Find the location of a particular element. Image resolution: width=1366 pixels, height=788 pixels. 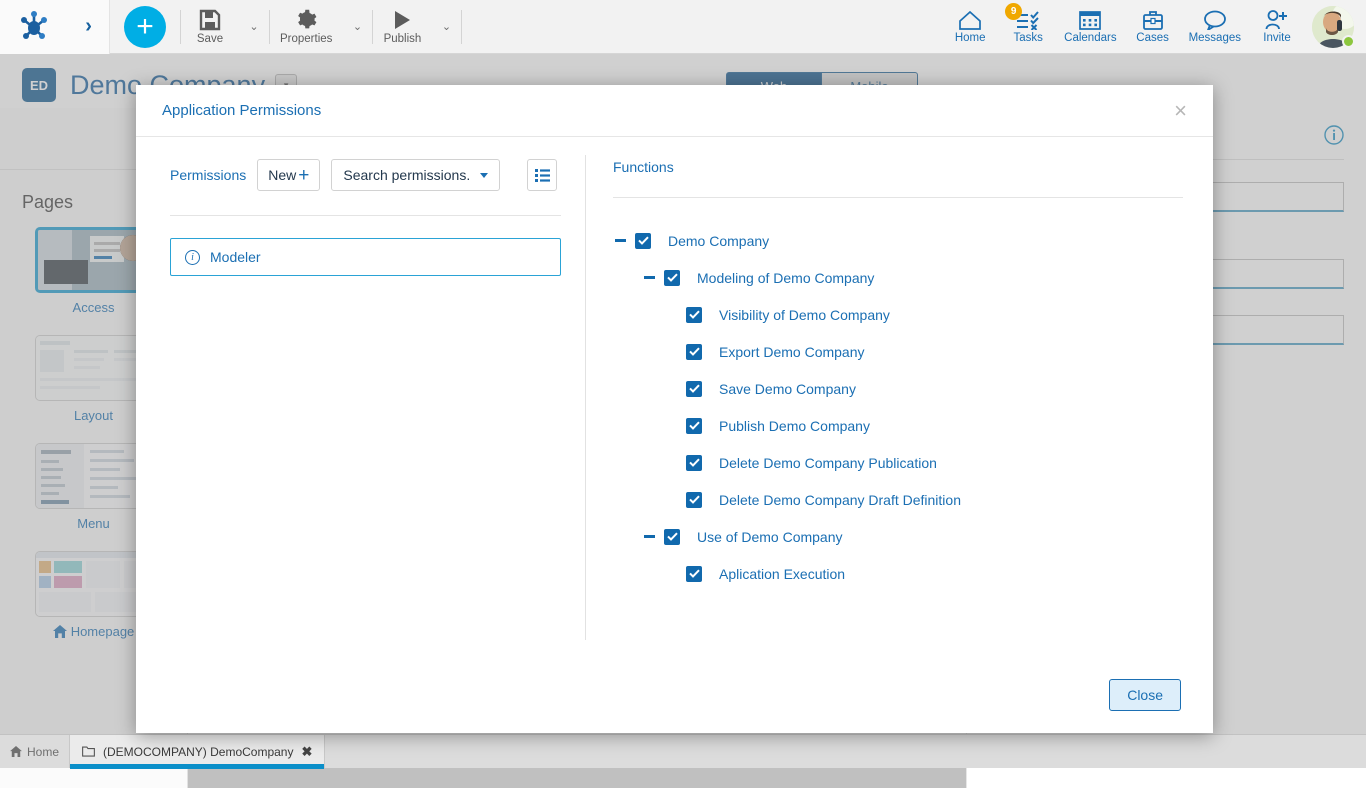

chat-icon is located at coordinates (1215, 20).